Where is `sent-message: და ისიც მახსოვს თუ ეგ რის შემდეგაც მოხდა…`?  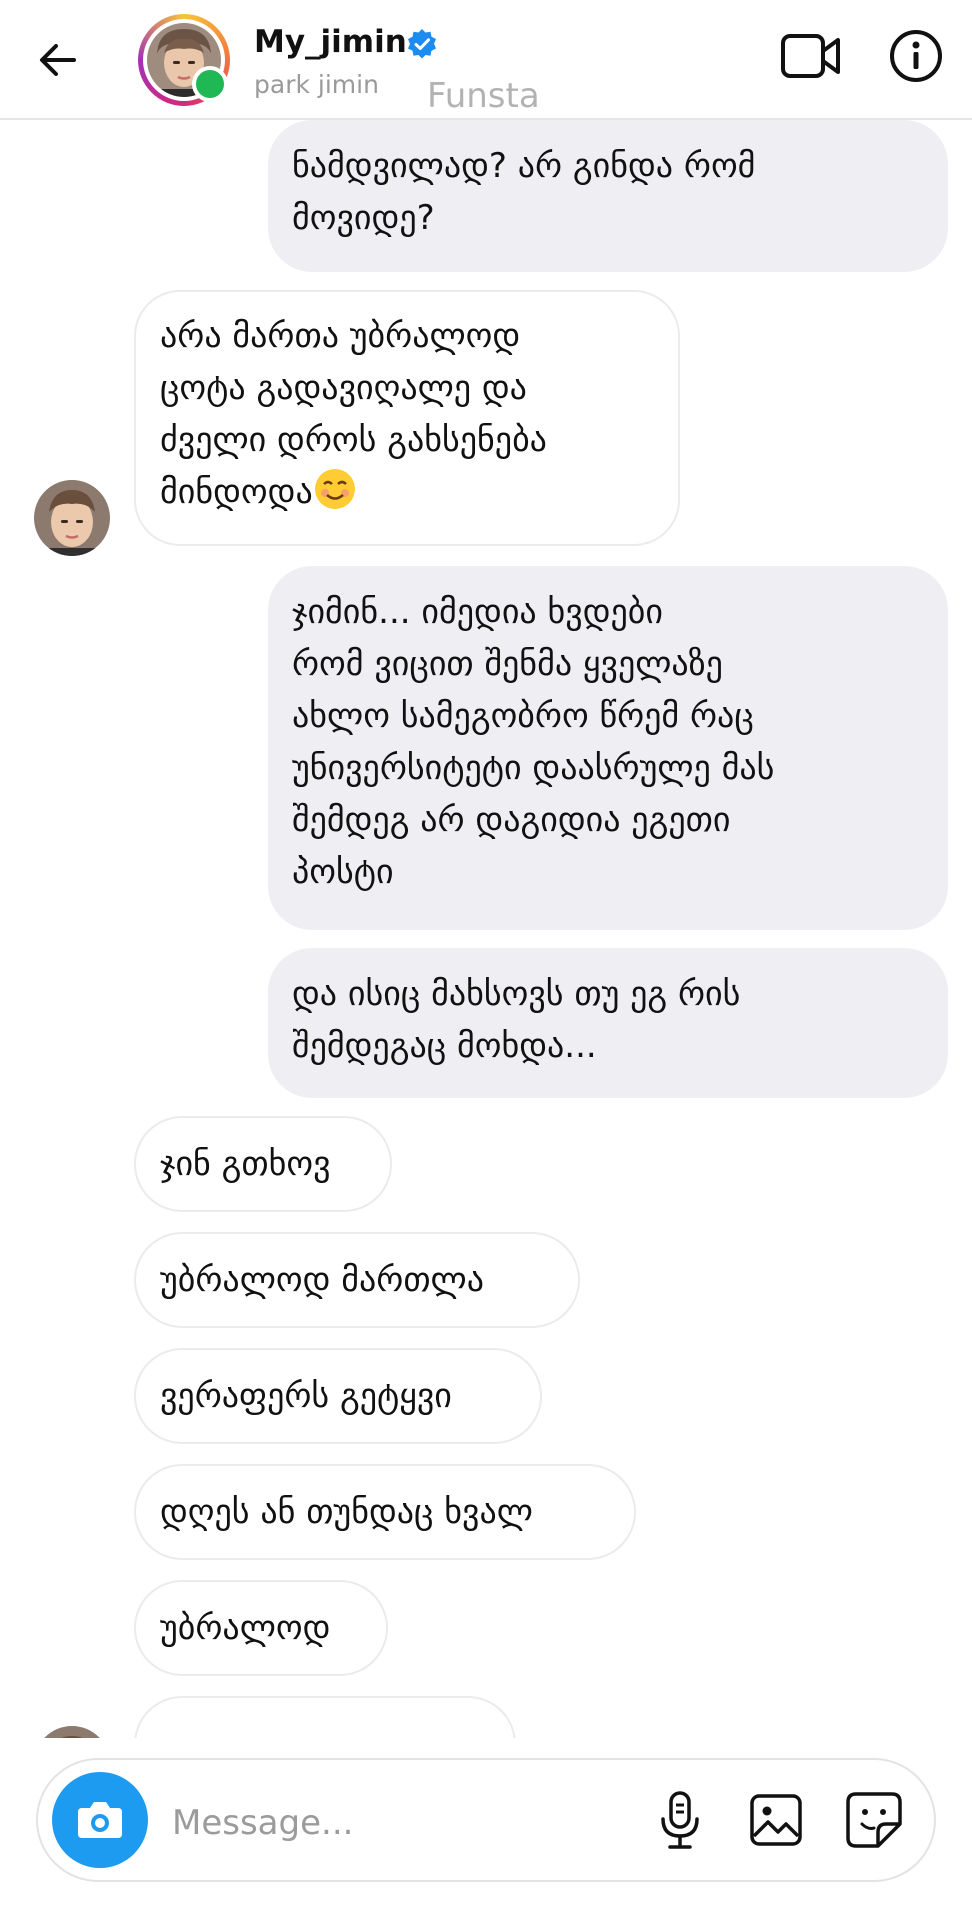 sent-message: და ისიც მახსოვს თუ ეგ რის შემდეგაც მოხდა… is located at coordinates (608, 1023).